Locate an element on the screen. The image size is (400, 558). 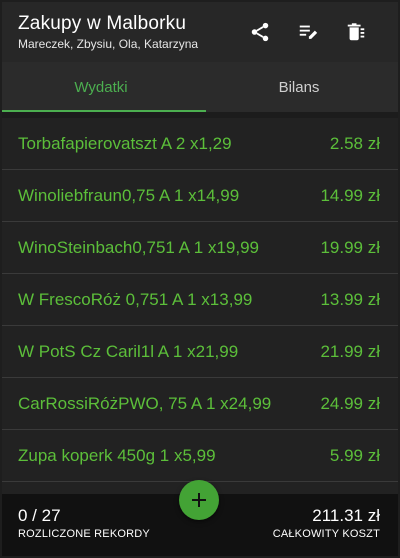
total-cost-label: CAŁKOWITY KOSZT is located at coordinates (326, 534).